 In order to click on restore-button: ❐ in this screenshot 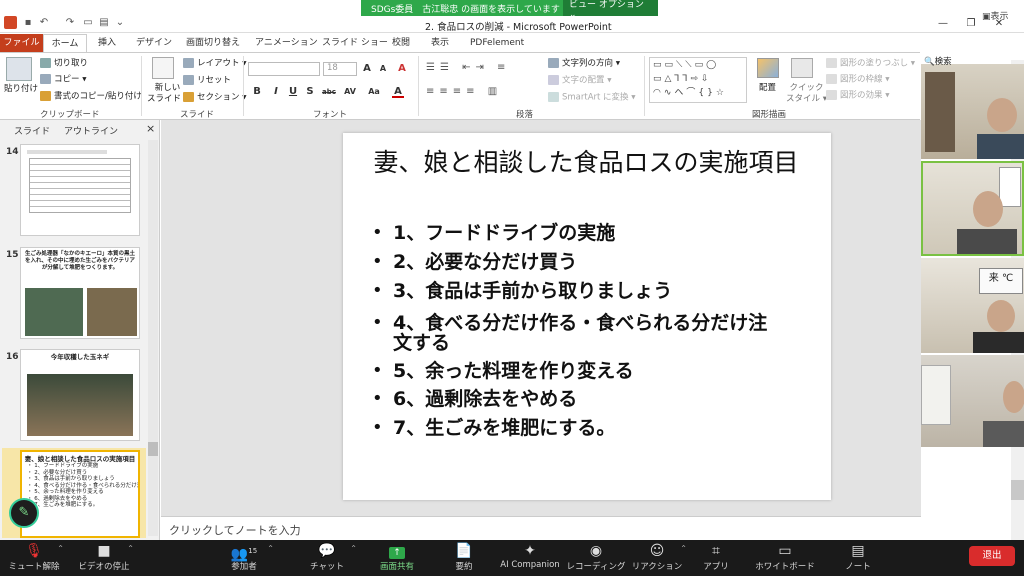, I will do `click(971, 23)`.